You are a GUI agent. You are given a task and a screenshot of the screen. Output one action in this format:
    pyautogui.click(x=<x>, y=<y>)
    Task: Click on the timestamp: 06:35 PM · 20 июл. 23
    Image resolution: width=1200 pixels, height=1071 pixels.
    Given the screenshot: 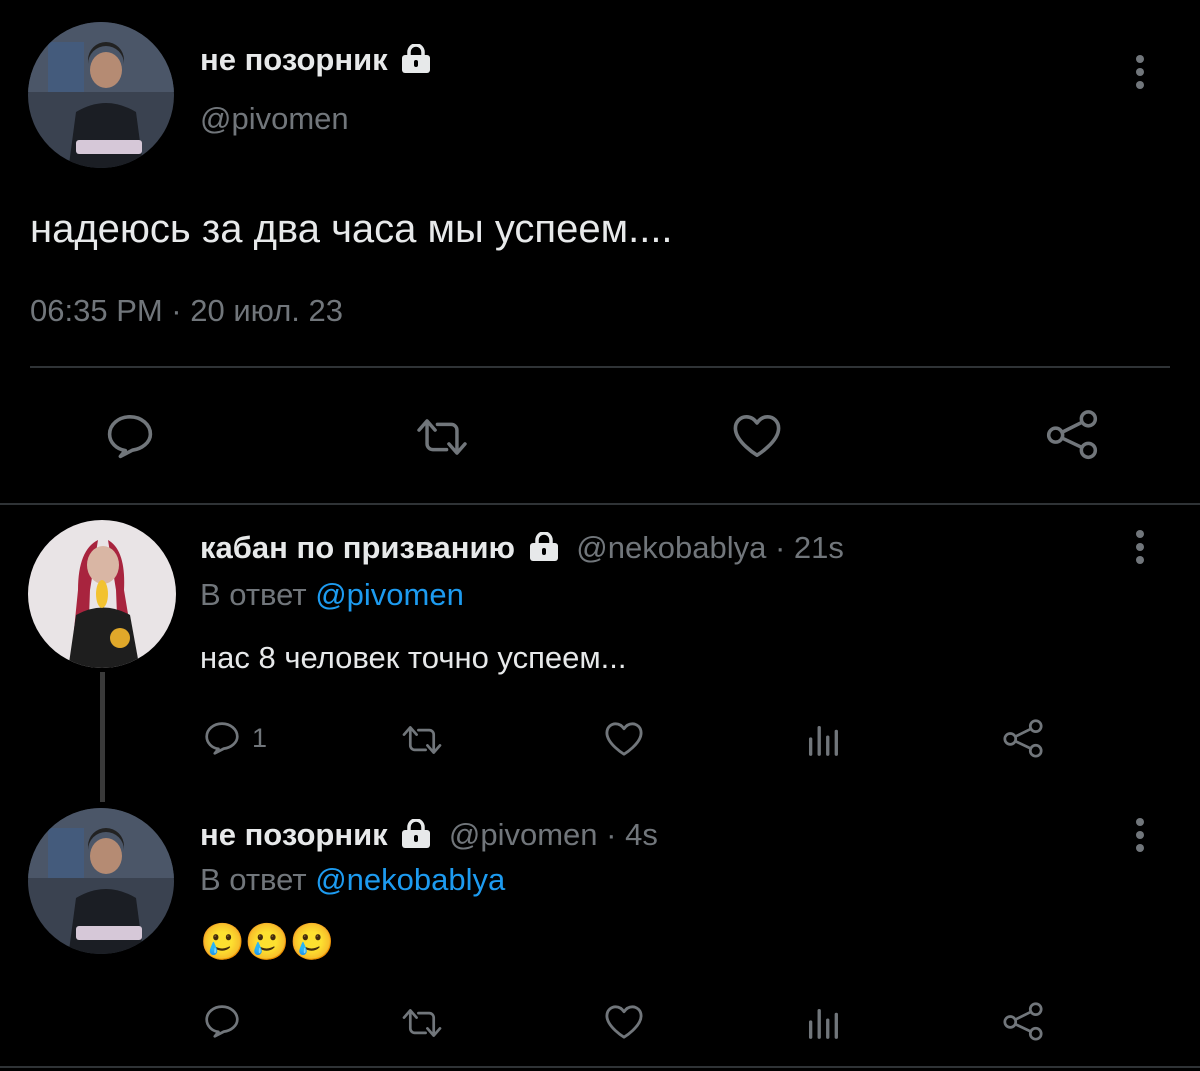 What is the action you would take?
    pyautogui.click(x=186, y=311)
    